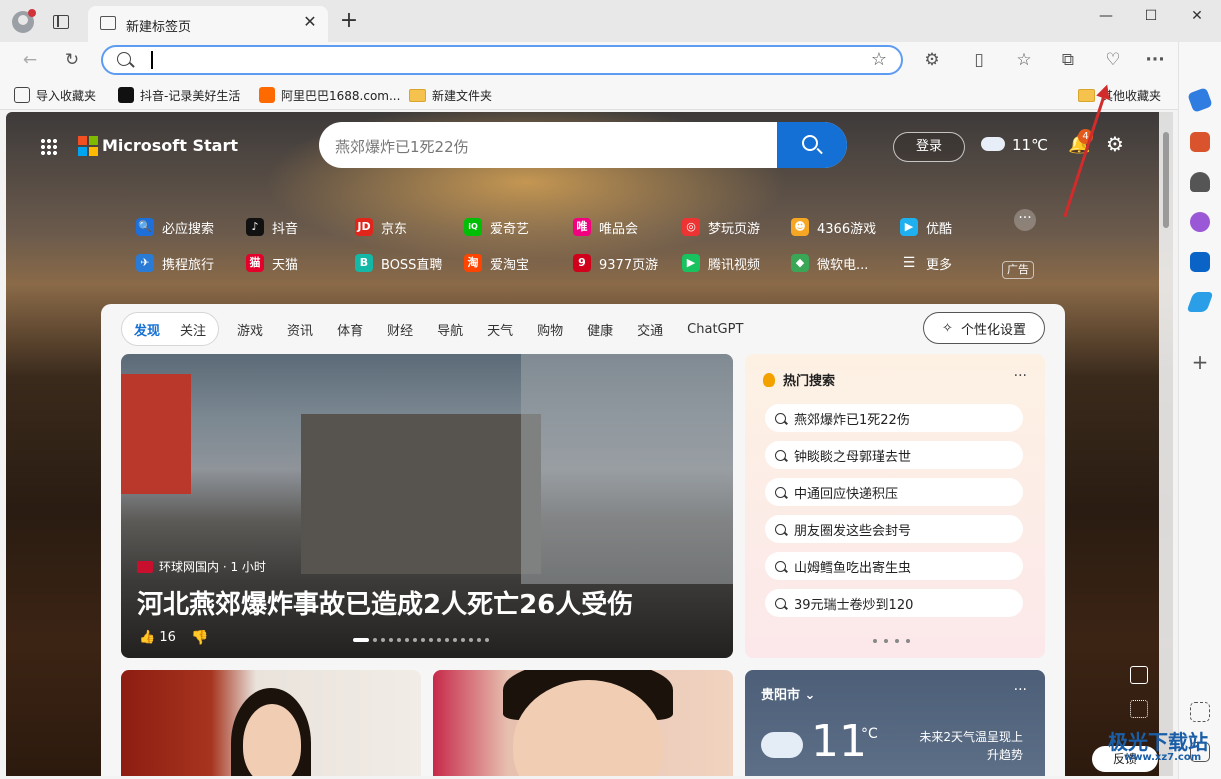 Image resolution: width=1221 pixels, height=779 pixels. I want to click on weather-more-button: ···, so click(1020, 690).